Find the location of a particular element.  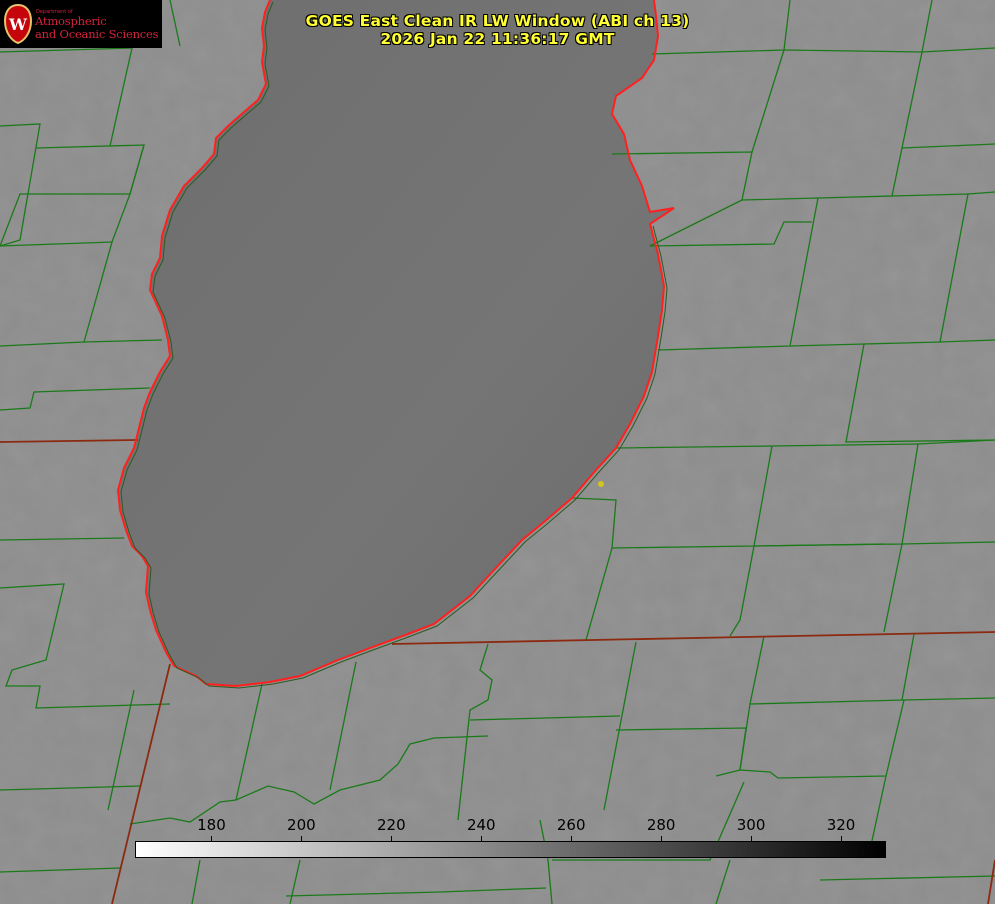

colorbar-tick-label: 320 is located at coordinates (841, 825).